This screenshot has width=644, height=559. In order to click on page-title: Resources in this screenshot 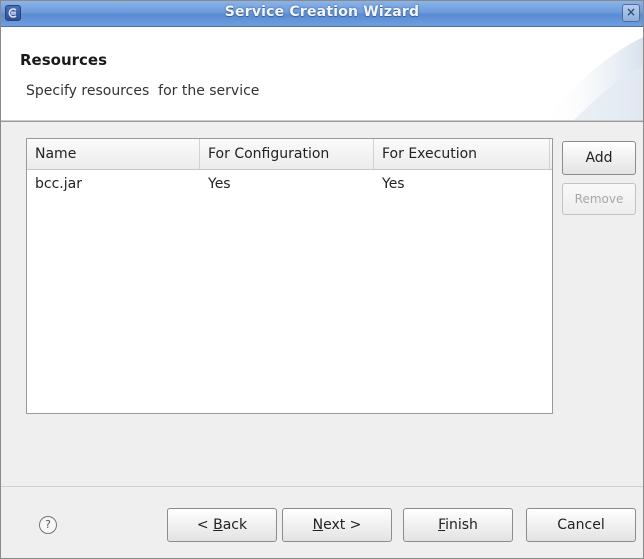, I will do `click(64, 60)`.